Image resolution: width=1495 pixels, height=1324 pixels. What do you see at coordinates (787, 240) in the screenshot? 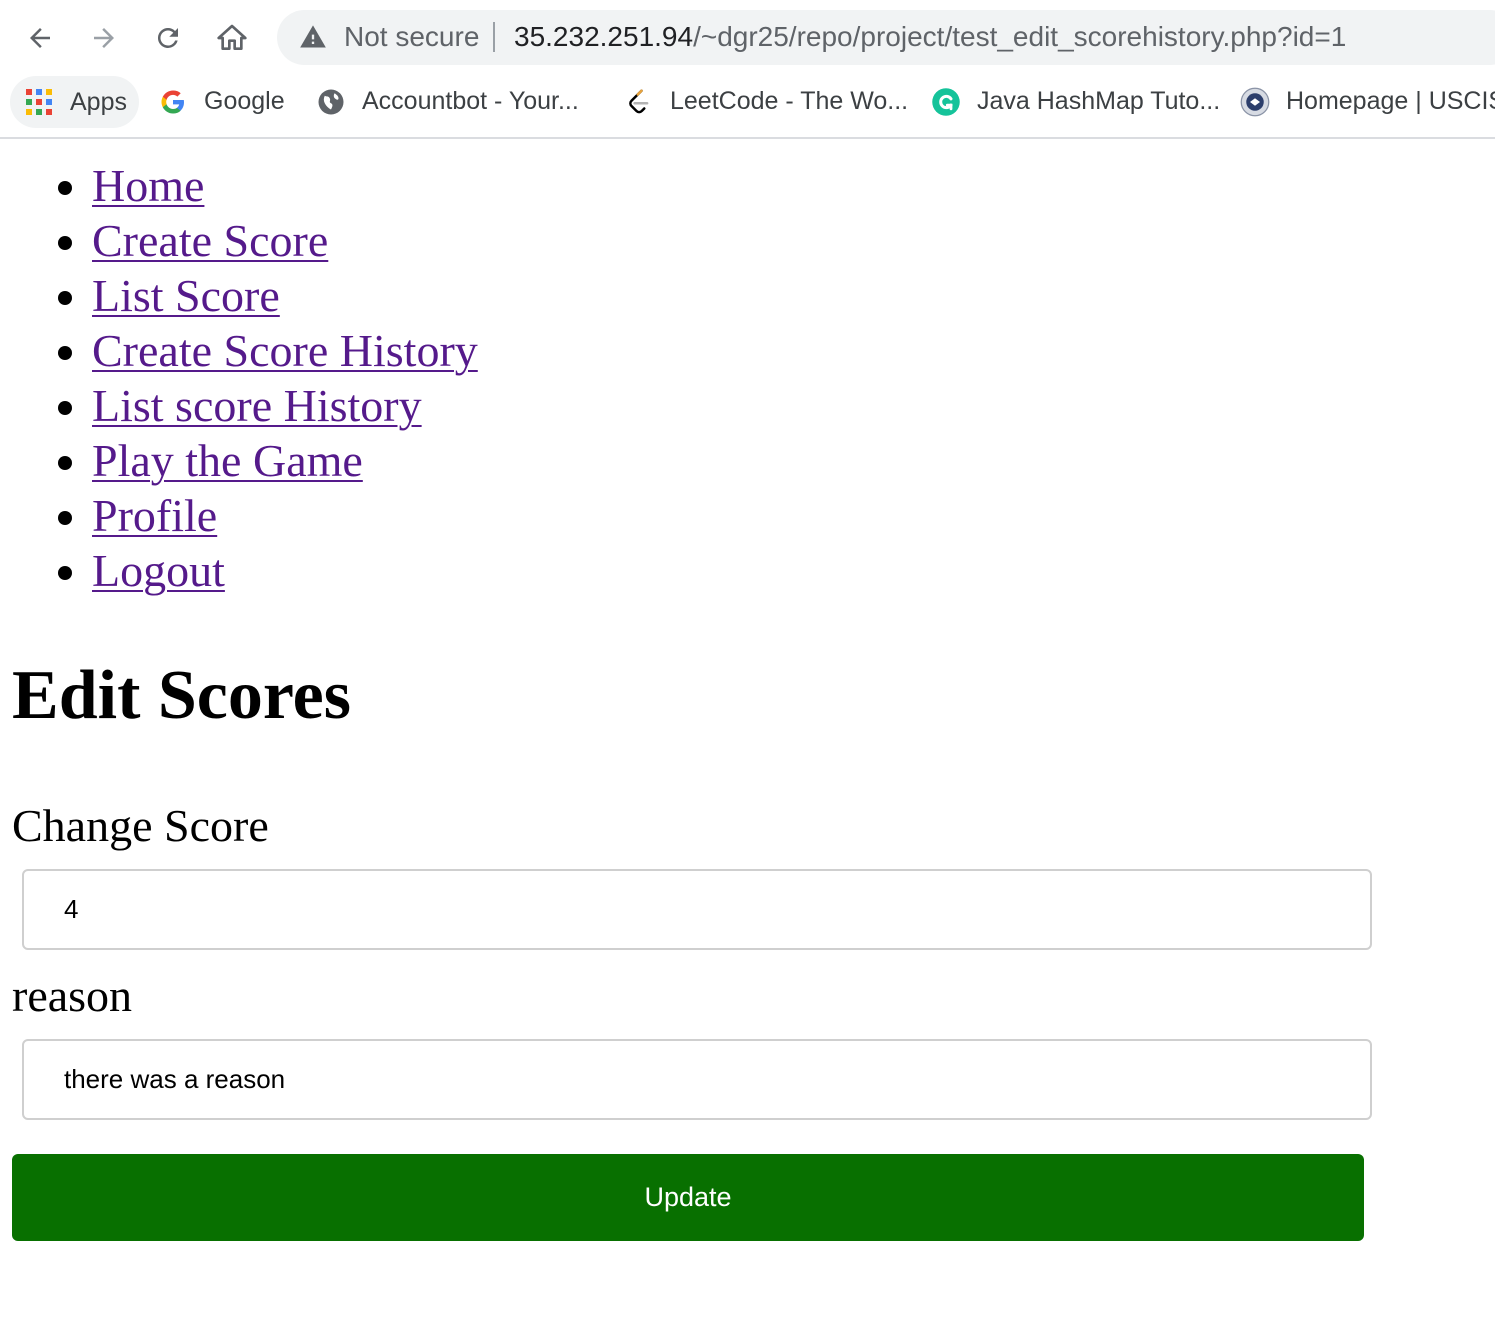
I see `nav-item-create-score: Create Score` at bounding box center [787, 240].